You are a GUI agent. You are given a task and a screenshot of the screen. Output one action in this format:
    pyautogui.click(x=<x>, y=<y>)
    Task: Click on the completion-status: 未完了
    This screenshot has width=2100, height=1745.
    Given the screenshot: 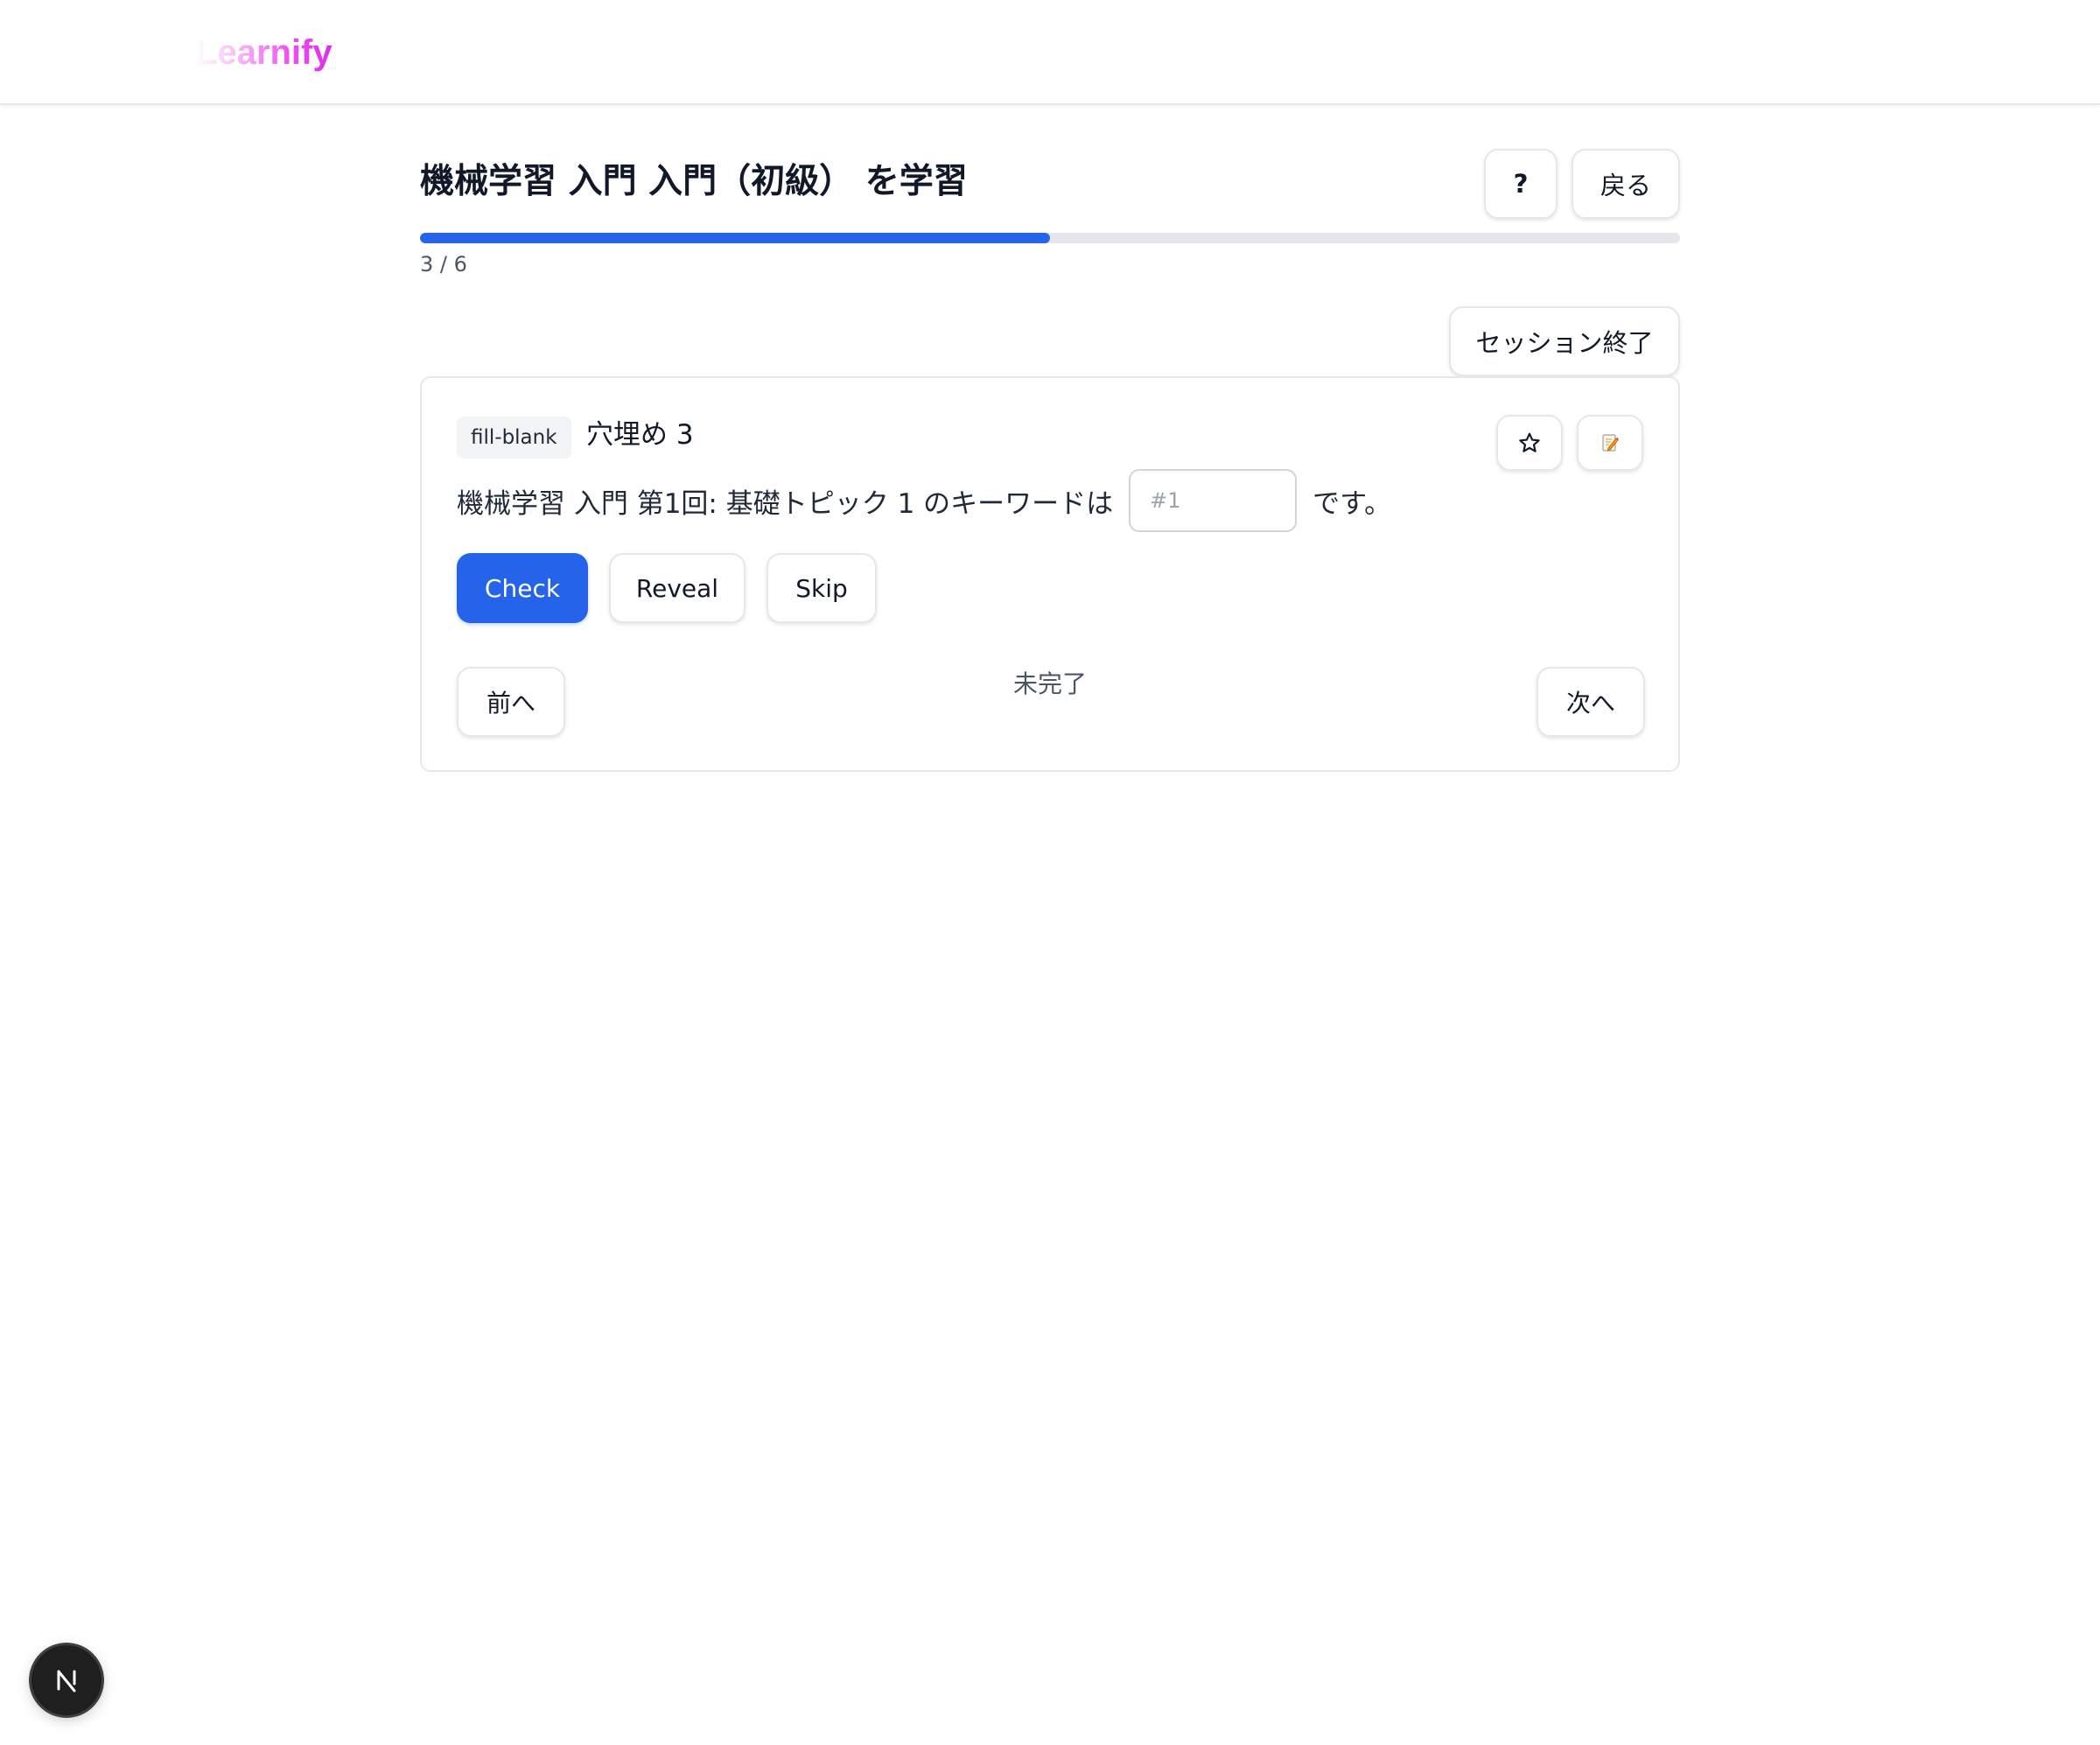 What is the action you would take?
    pyautogui.click(x=1049, y=683)
    